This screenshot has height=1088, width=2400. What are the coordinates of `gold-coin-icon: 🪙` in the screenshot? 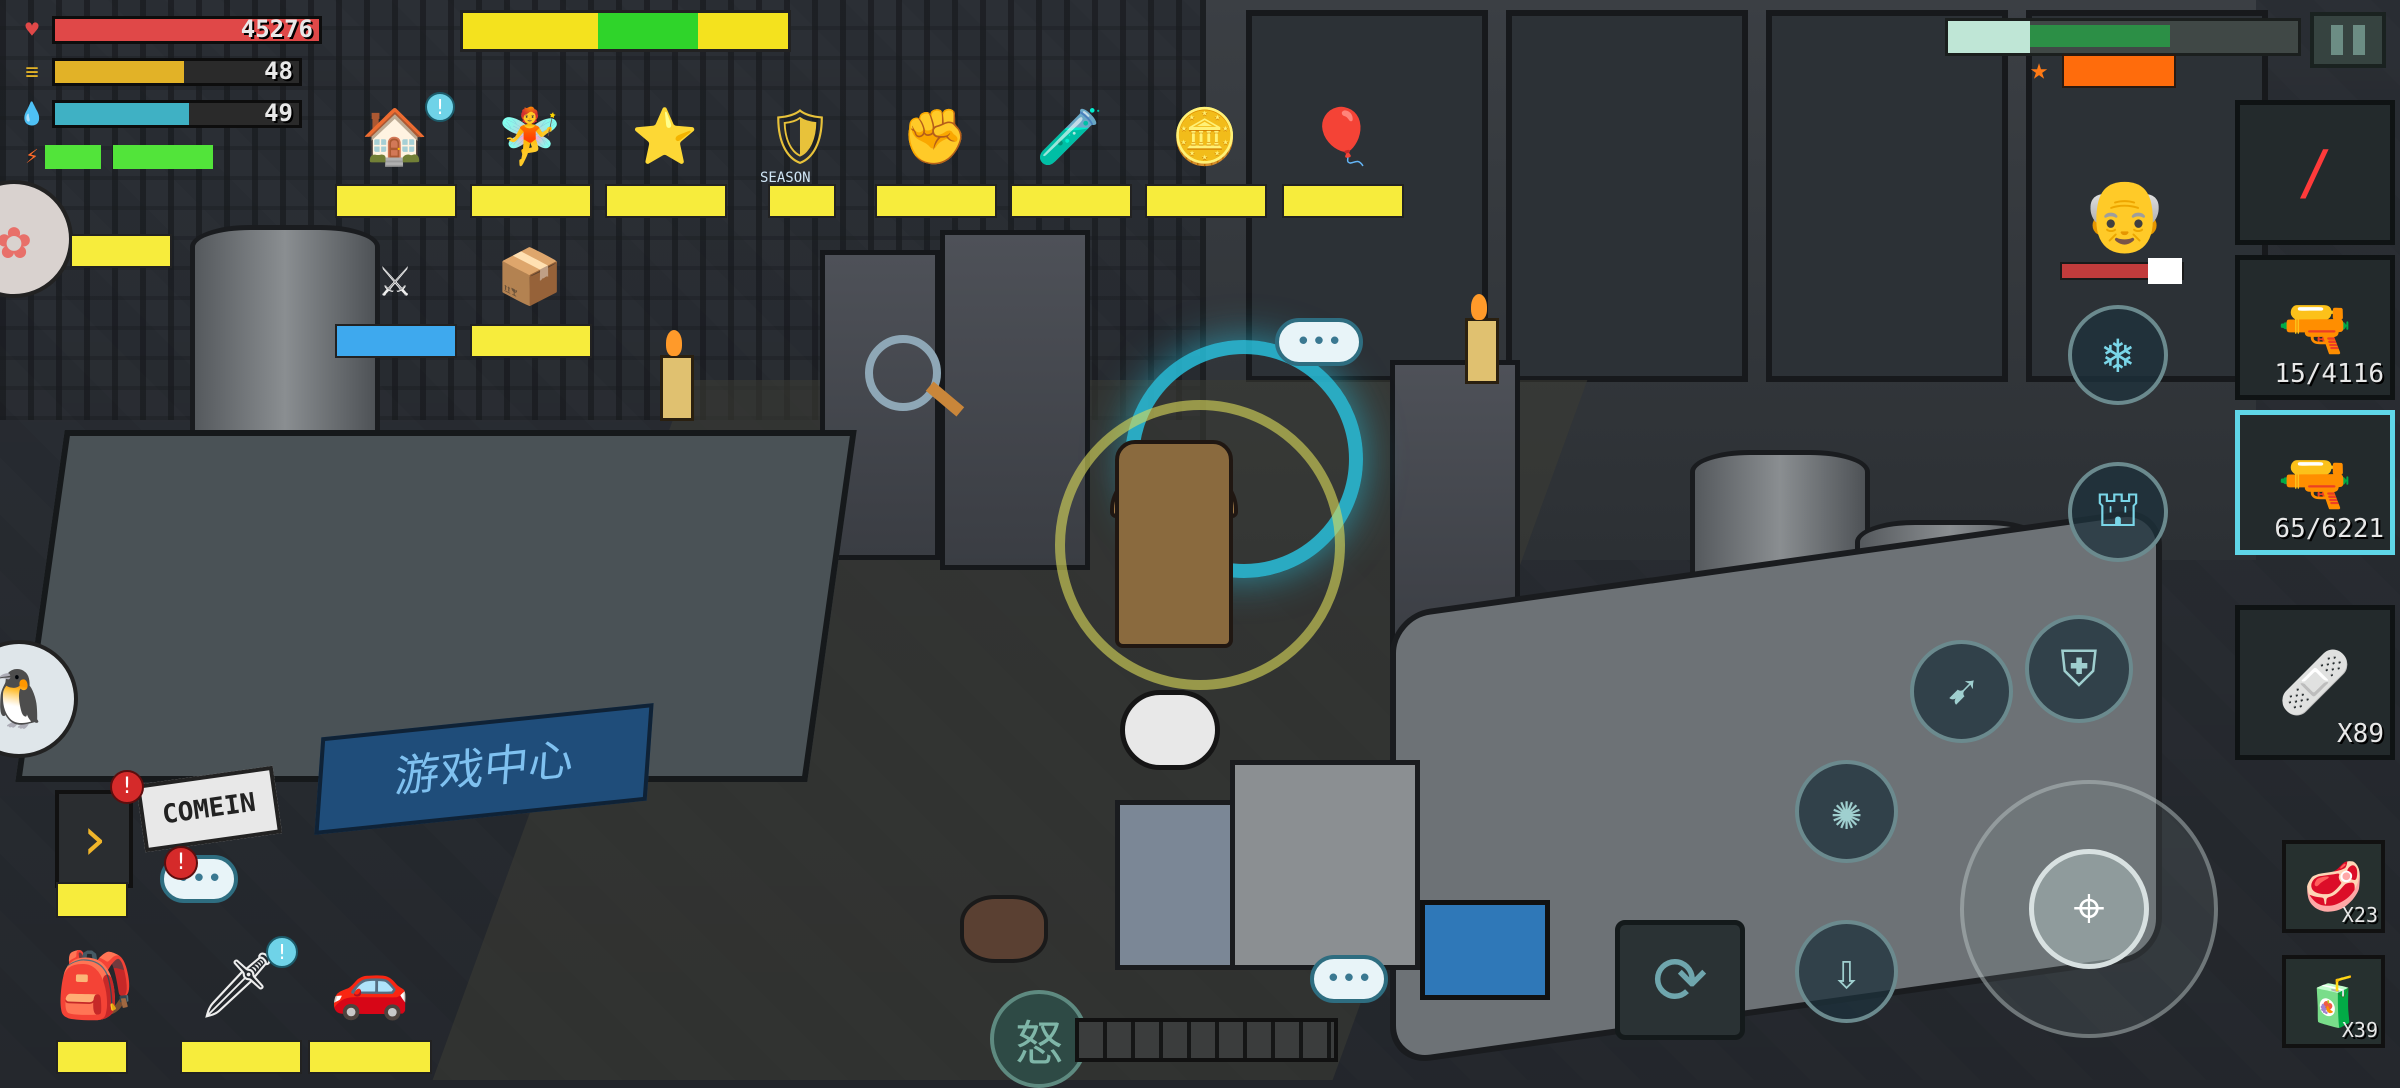 It's located at (1205, 136).